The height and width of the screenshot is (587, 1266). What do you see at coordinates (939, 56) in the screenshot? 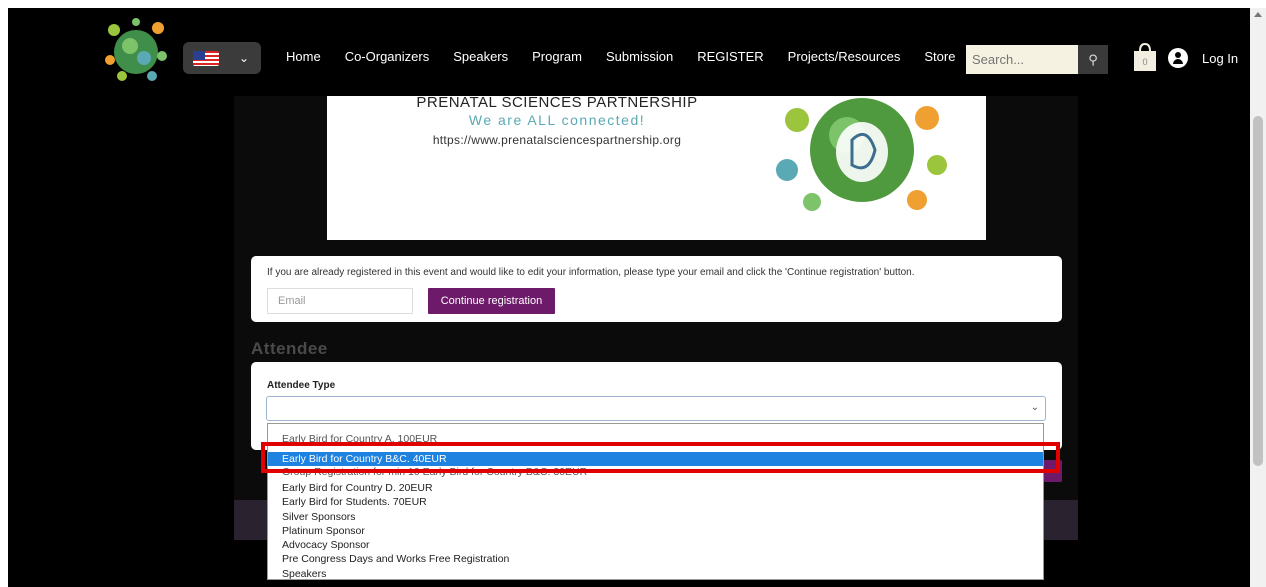
I see `nav-store: Store` at bounding box center [939, 56].